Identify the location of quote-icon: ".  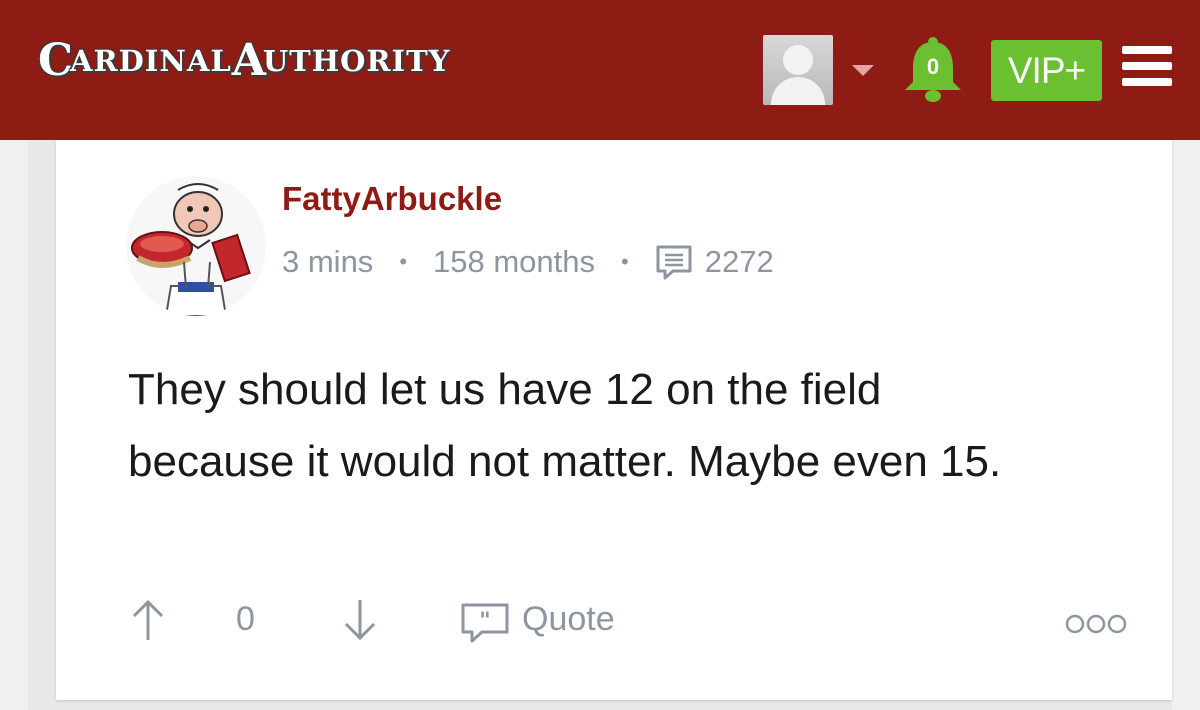
(485, 623).